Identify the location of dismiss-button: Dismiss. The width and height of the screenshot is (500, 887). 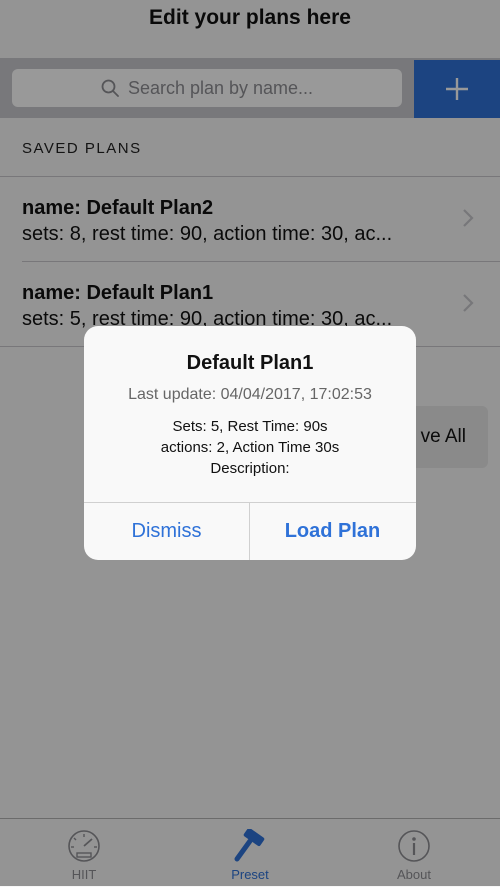
(166, 531).